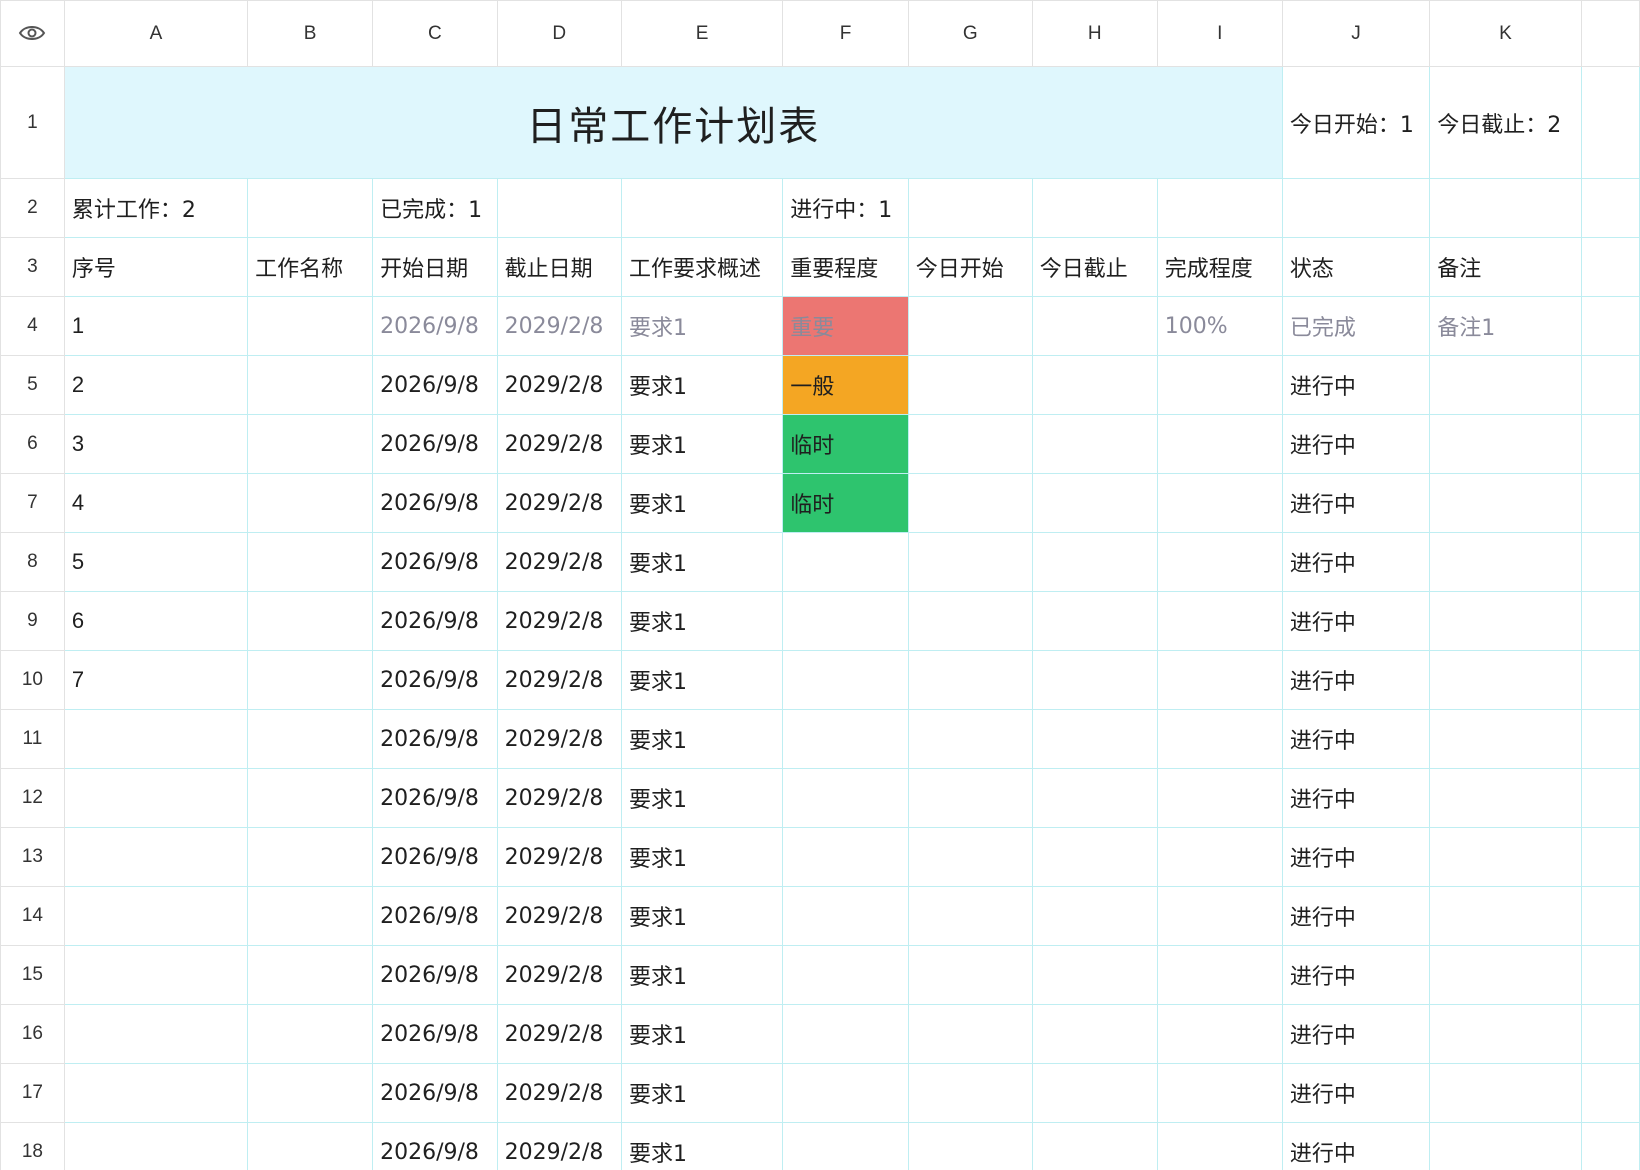  What do you see at coordinates (32, 857) in the screenshot?
I see `row-header: 13` at bounding box center [32, 857].